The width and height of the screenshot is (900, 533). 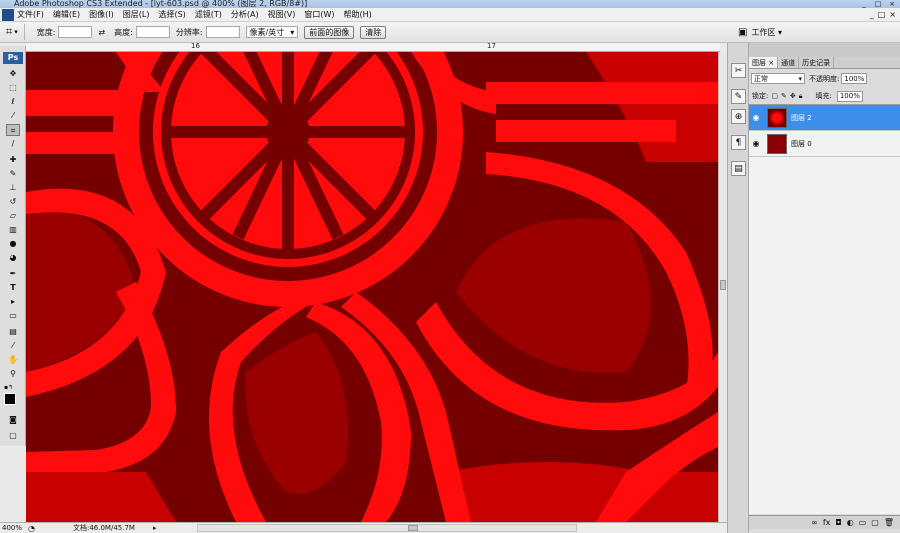 I want to click on minimize-button: _, so click(x=864, y=4).